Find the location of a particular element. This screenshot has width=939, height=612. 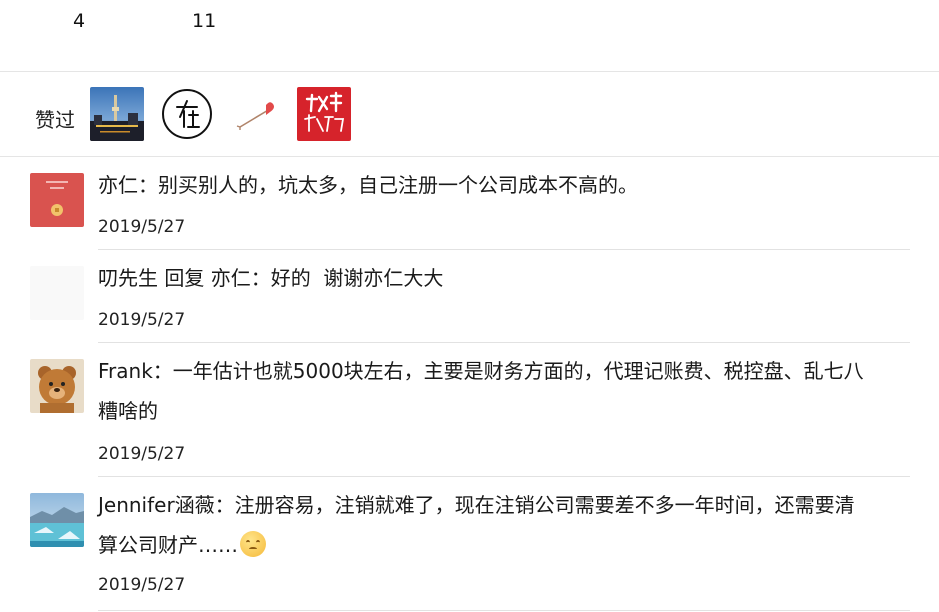

cupid-arrow-avatar-icon is located at coordinates (257, 114).